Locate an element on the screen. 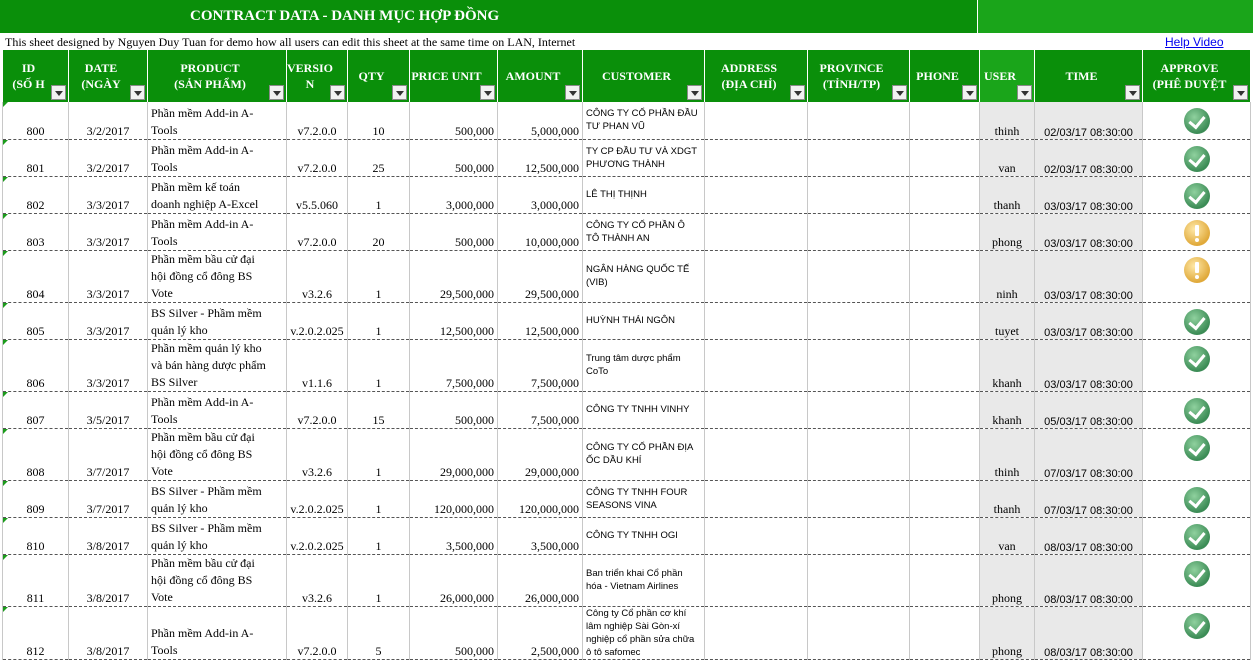 This screenshot has width=1253, height=668. cell-price-unit: 12,500,000 is located at coordinates (454, 321).